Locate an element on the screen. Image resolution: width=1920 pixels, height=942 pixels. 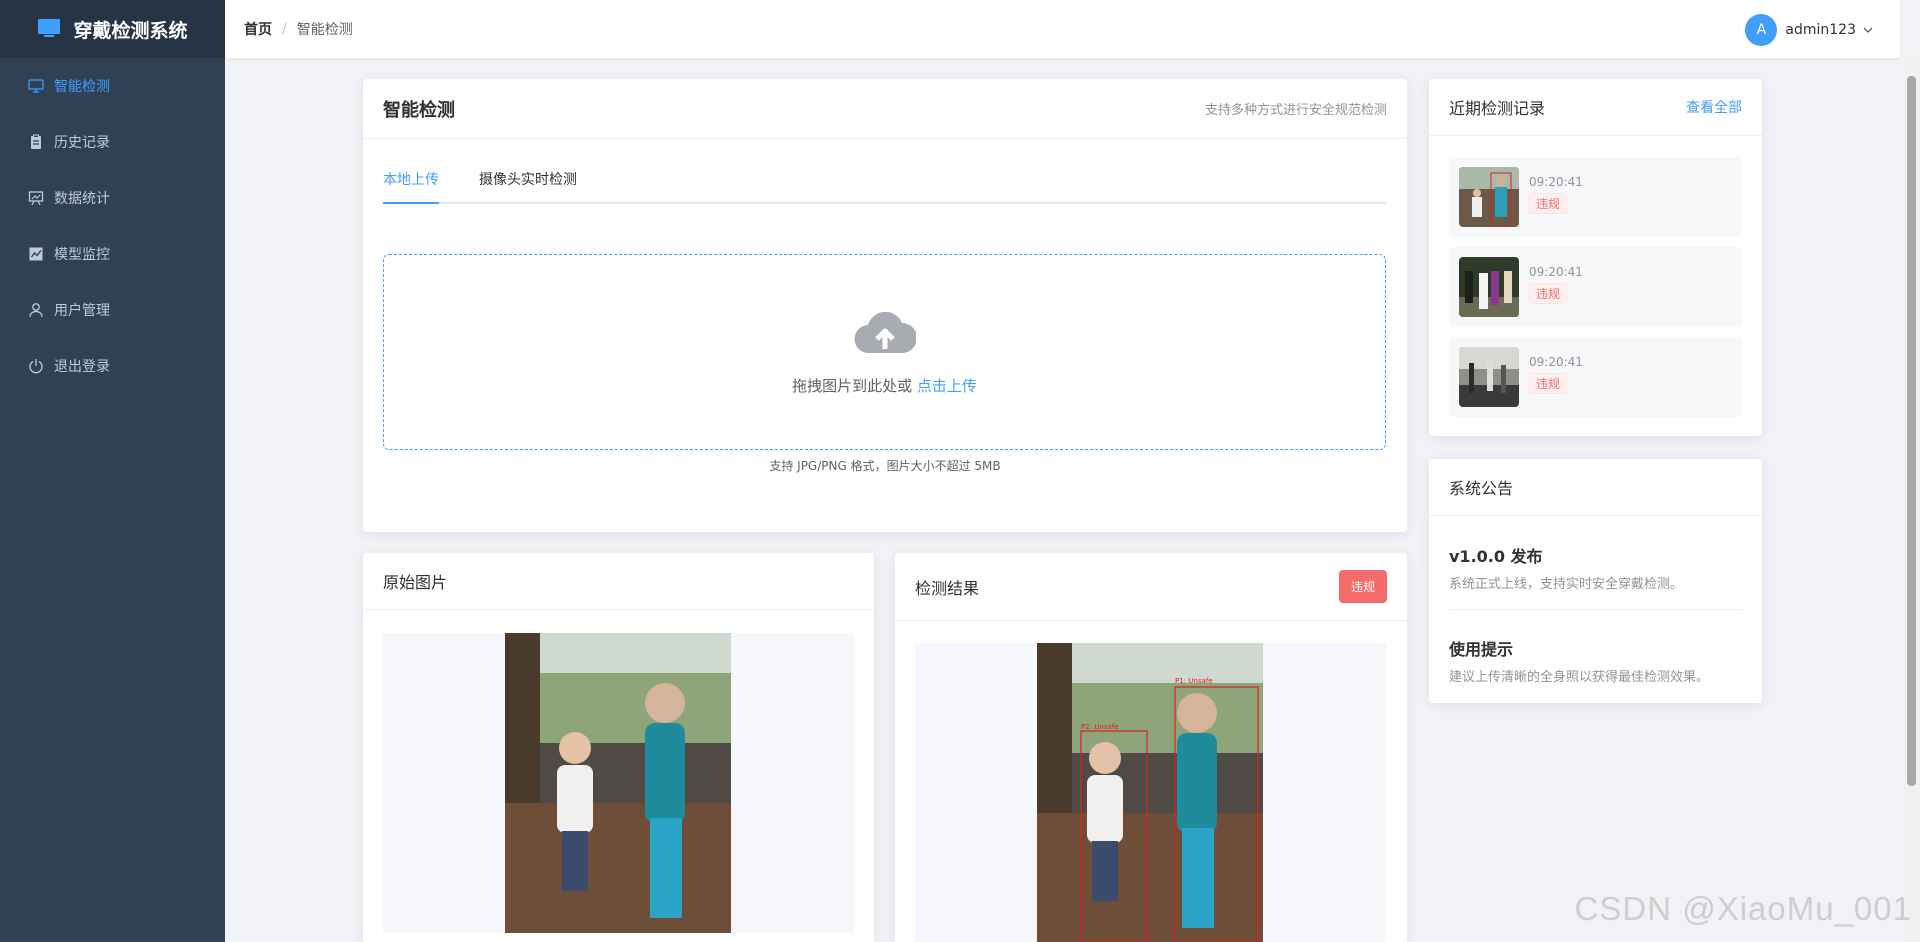
detect-card-header: 智能检测 支持多种方式进行安全规范检测 is located at coordinates (885, 109).